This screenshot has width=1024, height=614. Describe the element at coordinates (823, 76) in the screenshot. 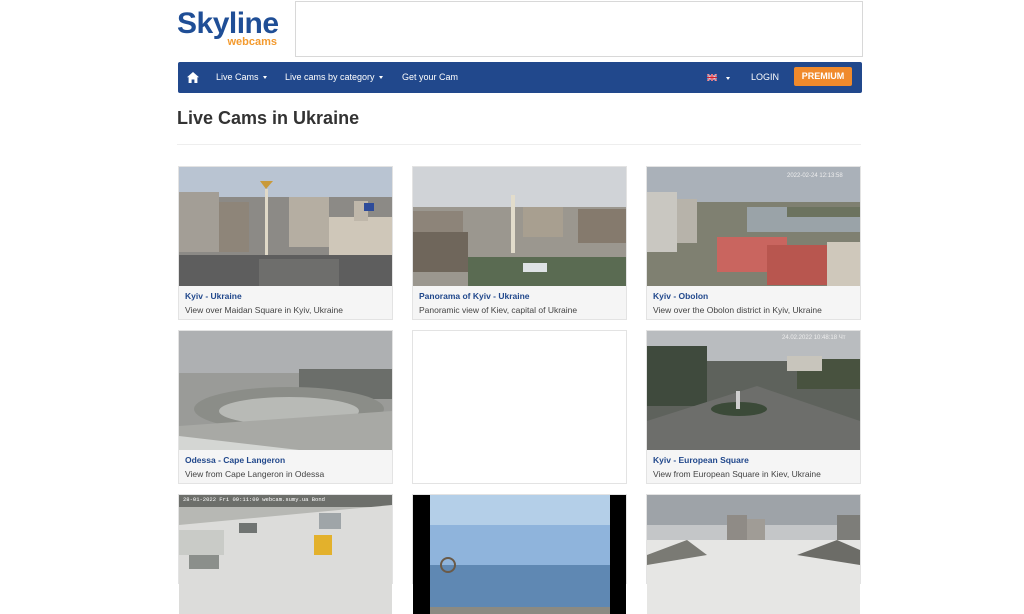

I see `premium-button: PREMIUM` at that location.